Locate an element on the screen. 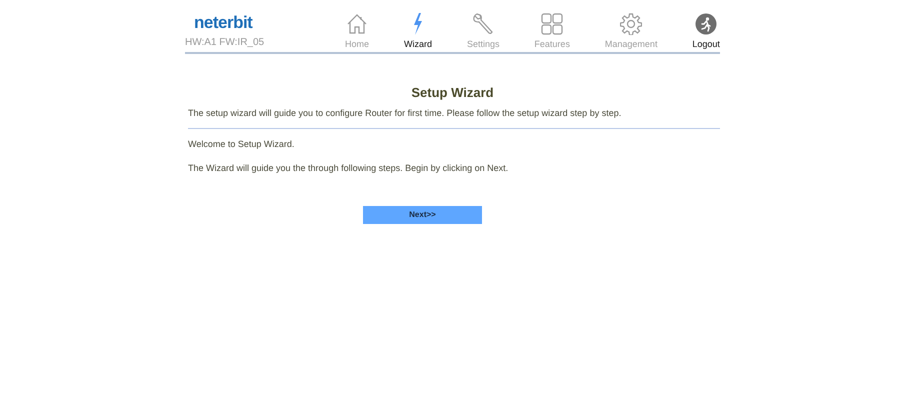 The width and height of the screenshot is (900, 420). nav-tab: Home is located at coordinates (357, 30).